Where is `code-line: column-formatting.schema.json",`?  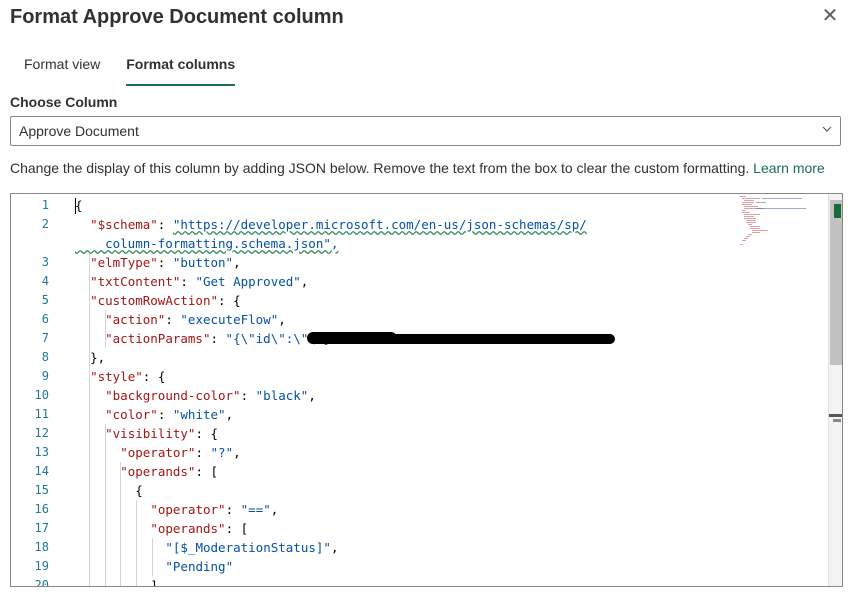
code-line: column-formatting.schema.json", is located at coordinates (207, 243).